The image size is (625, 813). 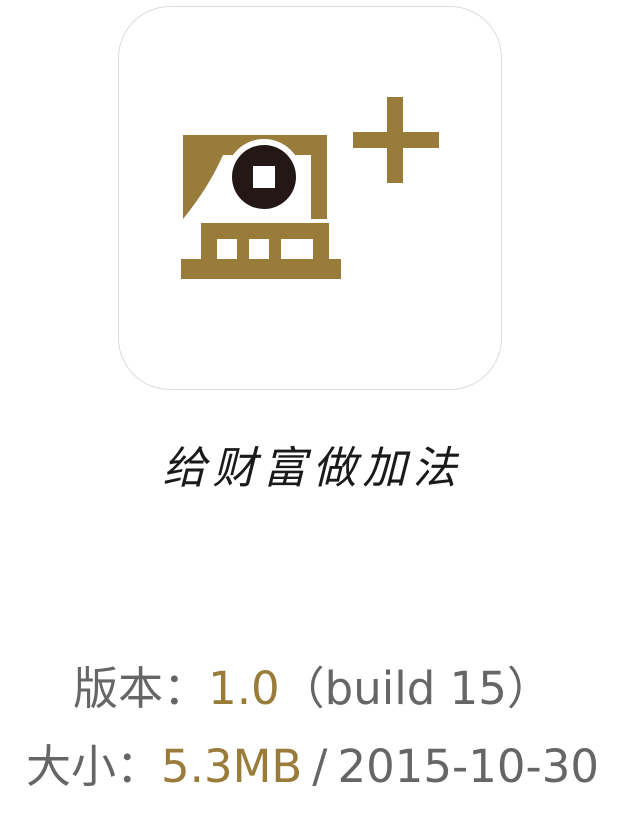 What do you see at coordinates (264, 177) in the screenshot?
I see `logo-coin-hole` at bounding box center [264, 177].